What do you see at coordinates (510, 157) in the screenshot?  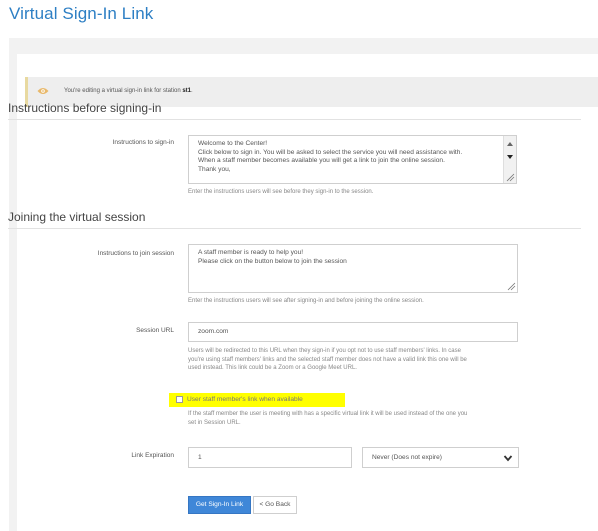 I see `scroll-down-icon` at bounding box center [510, 157].